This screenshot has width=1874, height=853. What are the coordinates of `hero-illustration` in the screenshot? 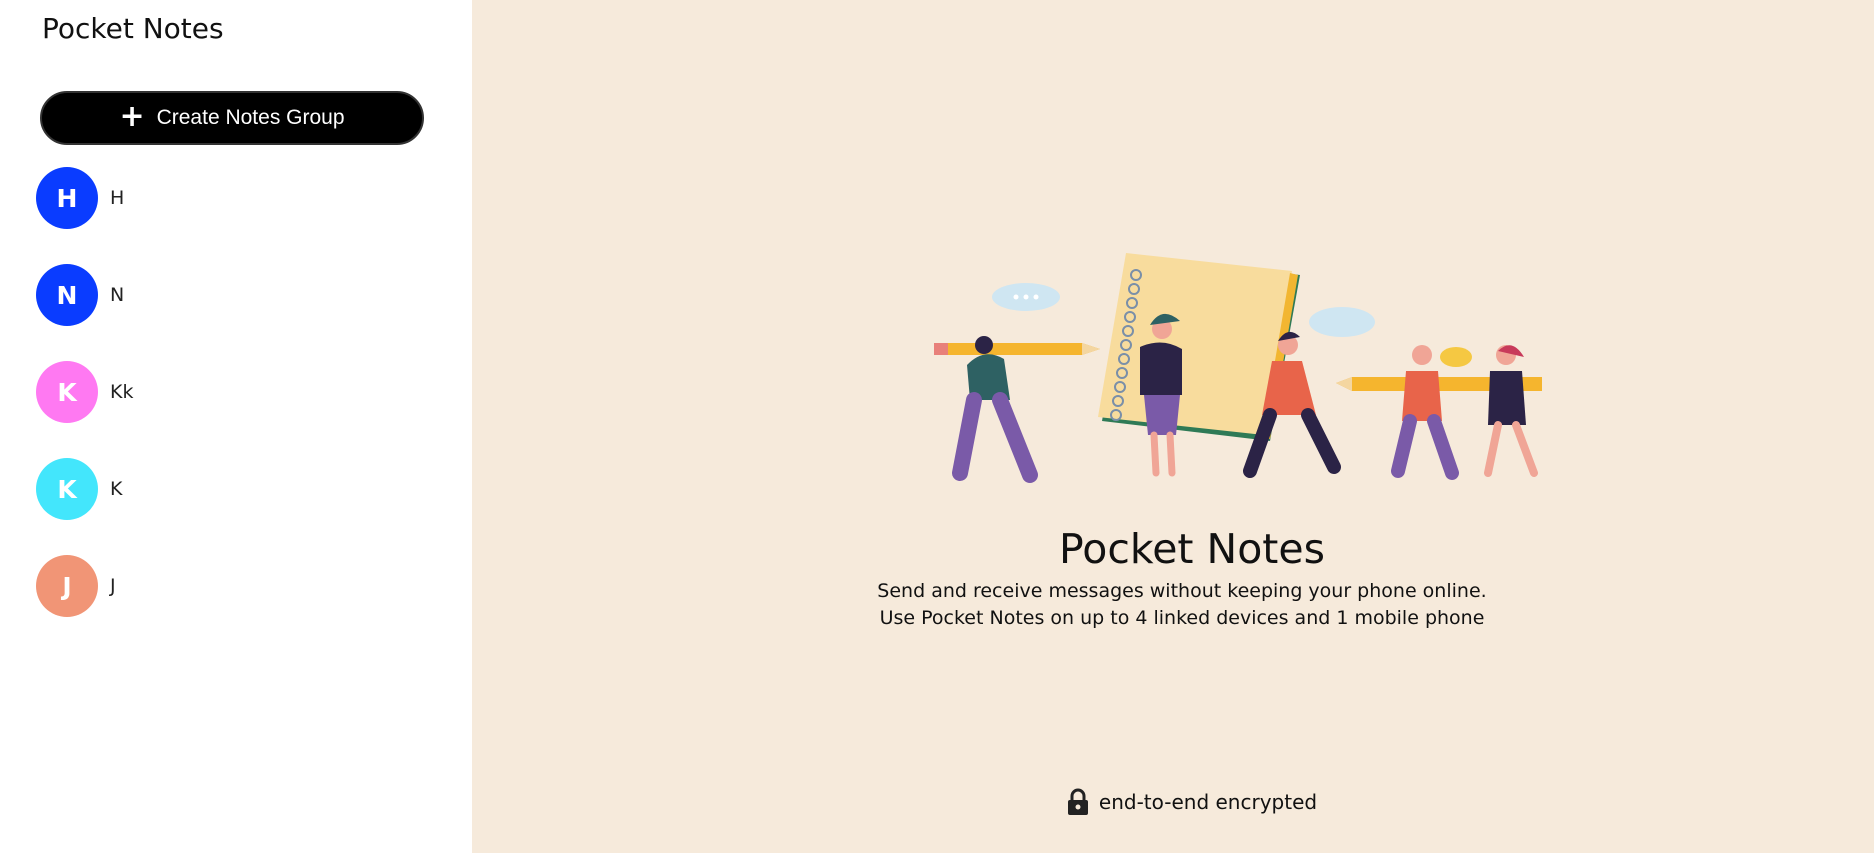 It's located at (1238, 368).